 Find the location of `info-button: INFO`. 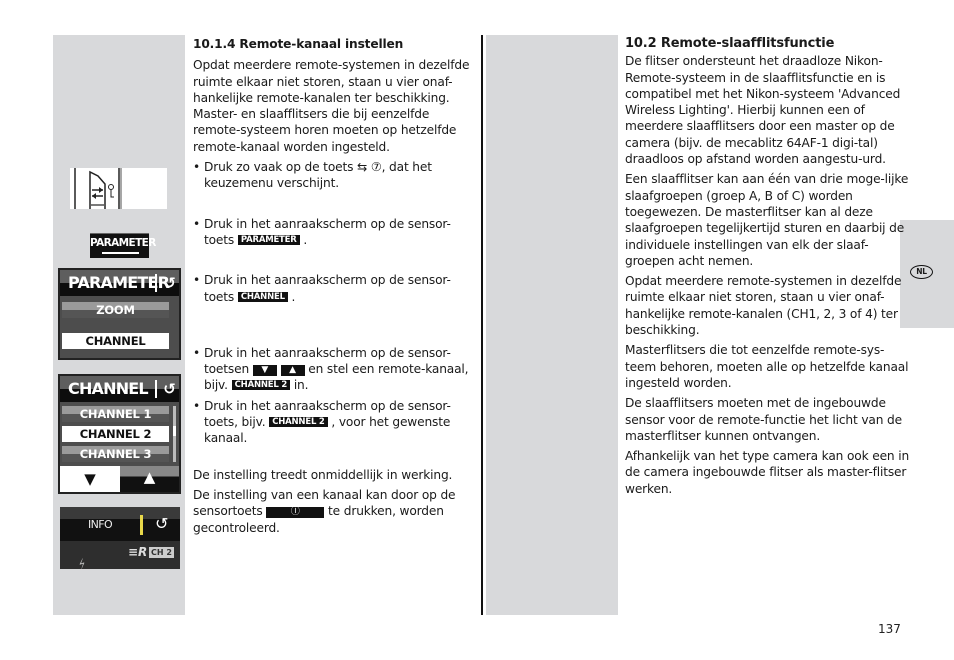

info-button: INFO is located at coordinates (100, 524).